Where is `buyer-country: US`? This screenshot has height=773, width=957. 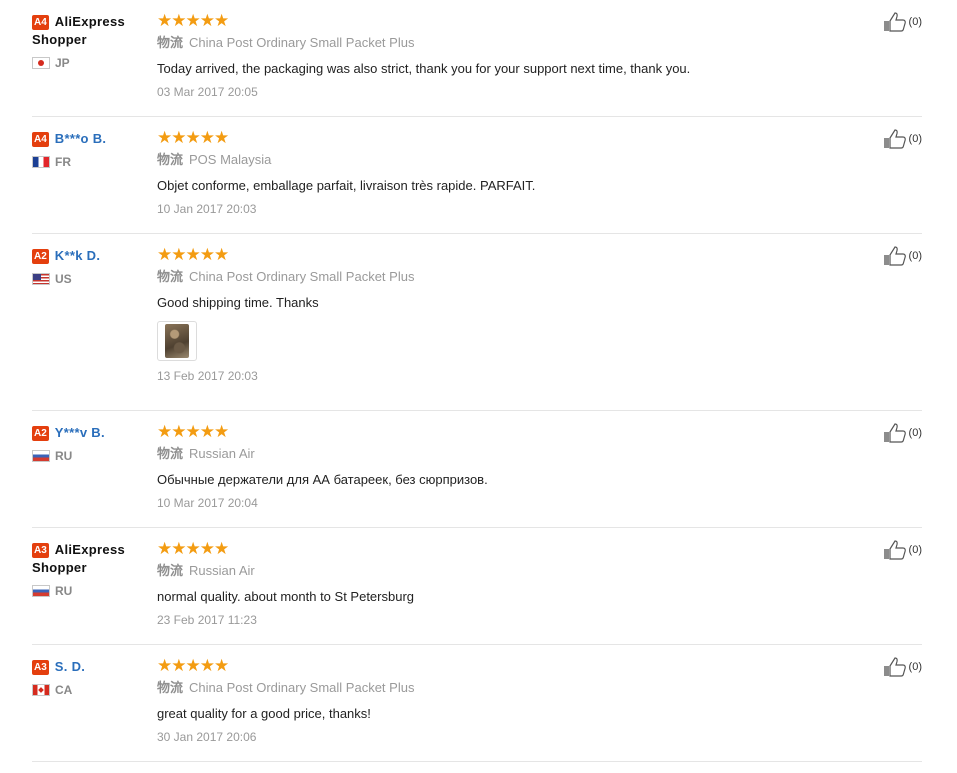 buyer-country: US is located at coordinates (92, 279).